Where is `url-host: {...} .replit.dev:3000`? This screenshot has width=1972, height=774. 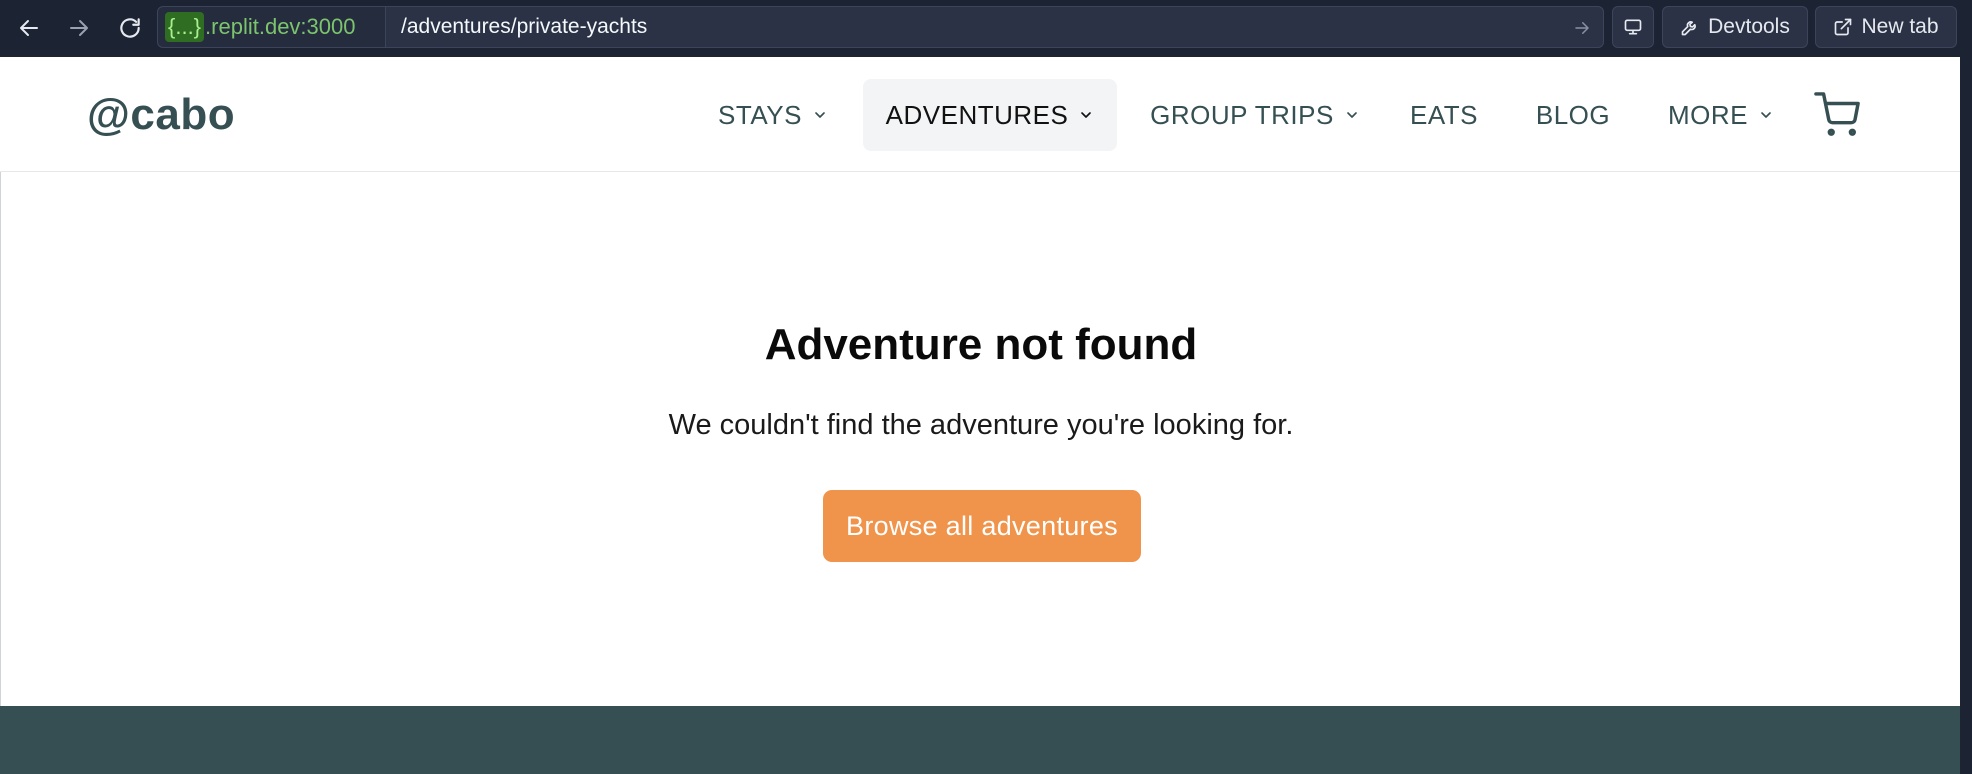 url-host: {...} .replit.dev:3000 is located at coordinates (272, 27).